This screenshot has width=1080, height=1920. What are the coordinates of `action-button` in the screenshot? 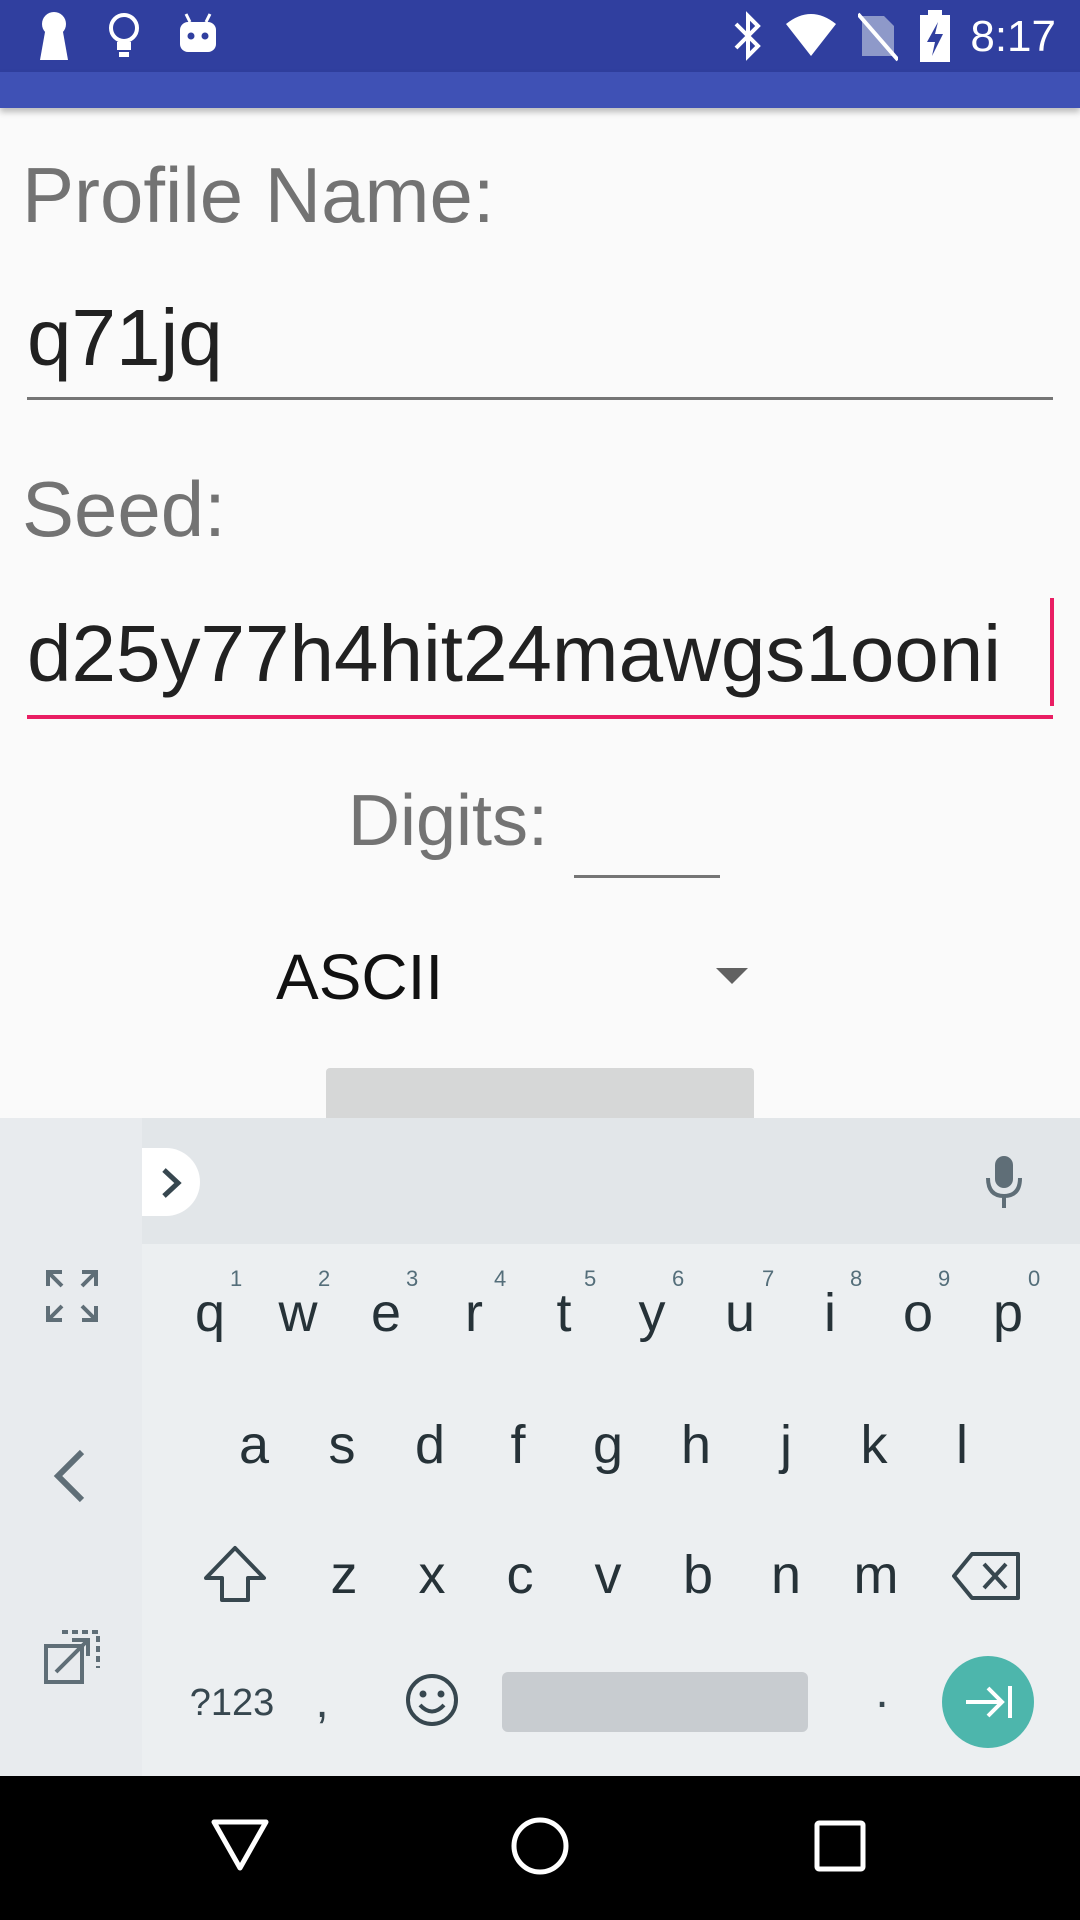 It's located at (540, 1094).